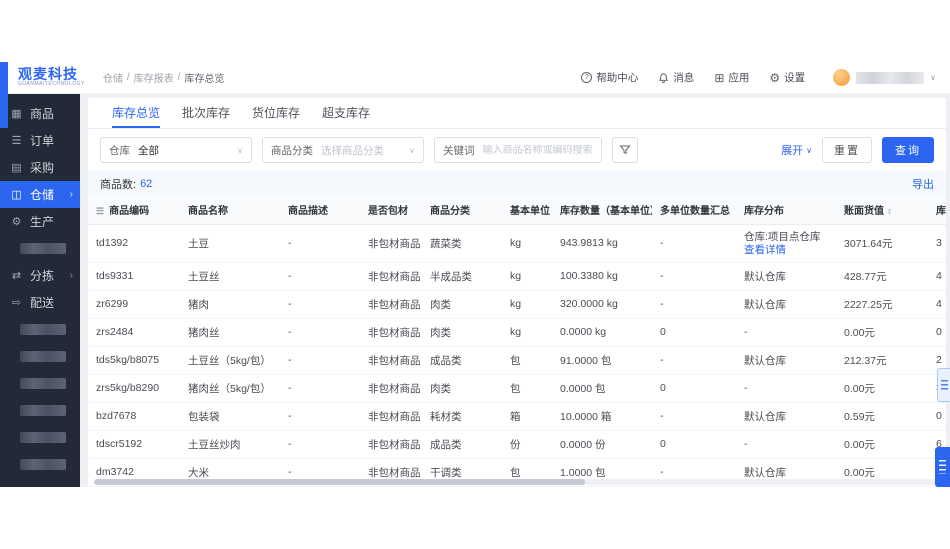 Image resolution: width=950 pixels, height=549 pixels. I want to click on help-center-button: ? 帮助中心, so click(609, 77).